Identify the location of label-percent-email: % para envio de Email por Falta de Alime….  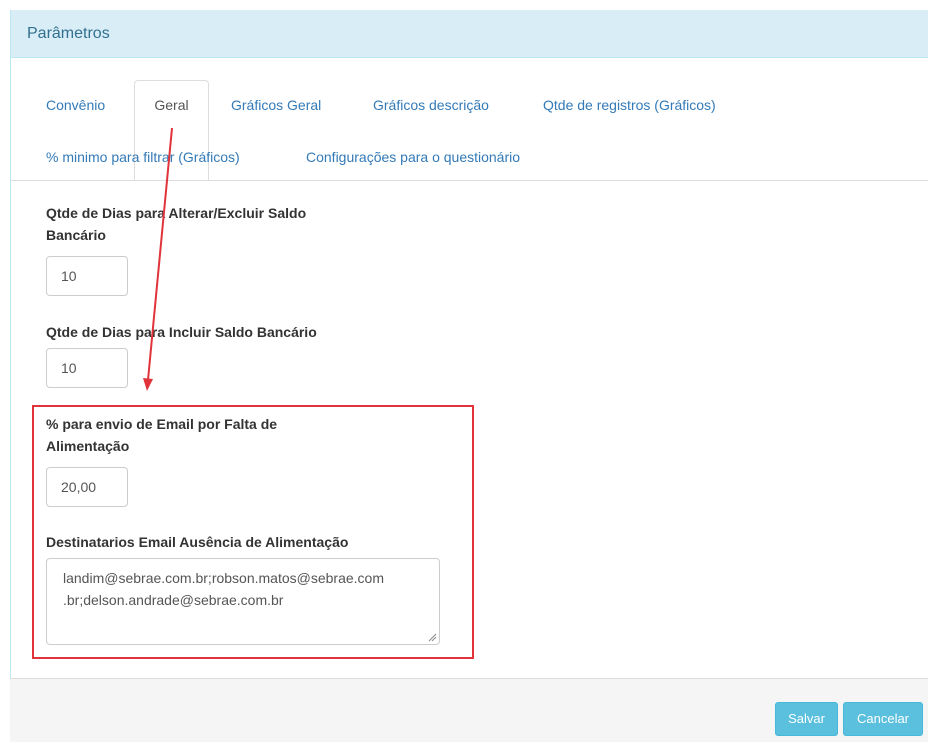
(161, 435).